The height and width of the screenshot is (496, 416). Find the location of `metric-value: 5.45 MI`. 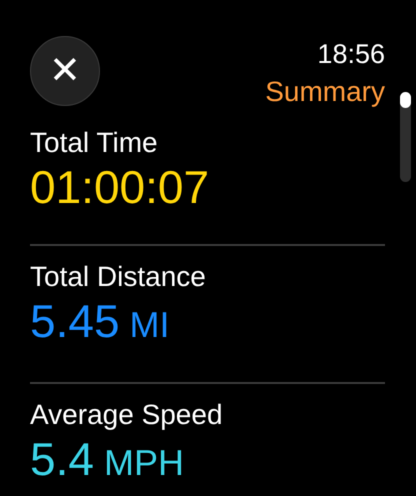

metric-value: 5.45 MI is located at coordinates (100, 321).